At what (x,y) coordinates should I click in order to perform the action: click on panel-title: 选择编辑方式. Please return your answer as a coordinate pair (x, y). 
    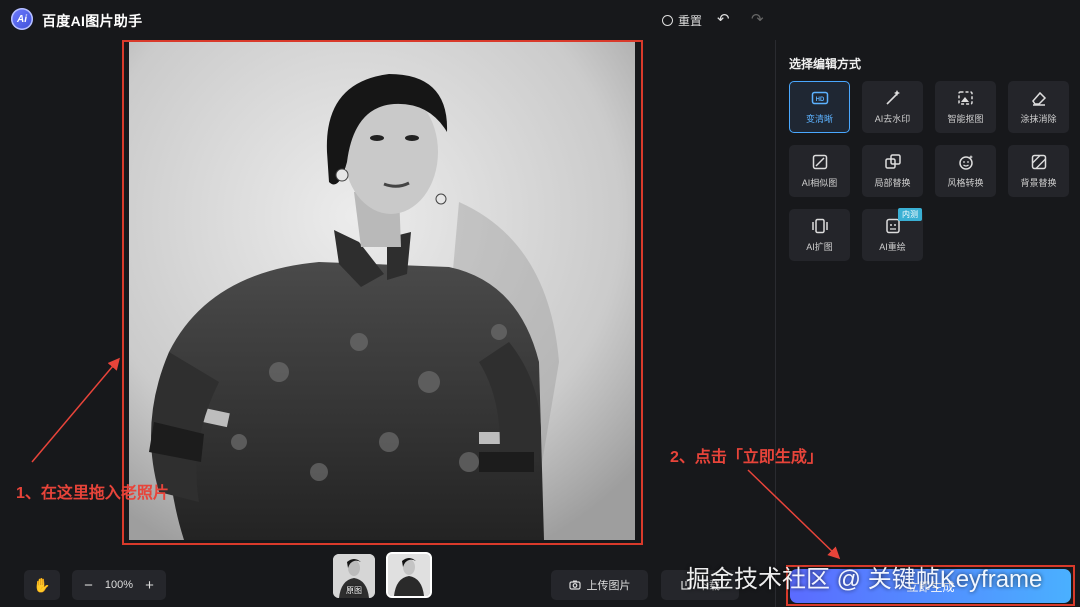
    Looking at the image, I should click on (825, 64).